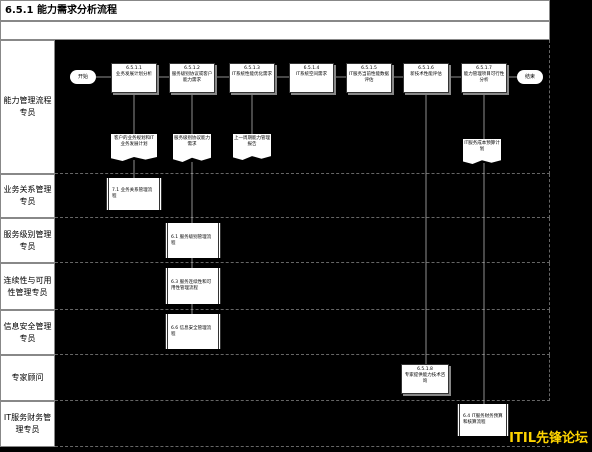  Describe the element at coordinates (252, 74) in the screenshot. I see `step-label: IT系统性能优化需求` at that location.